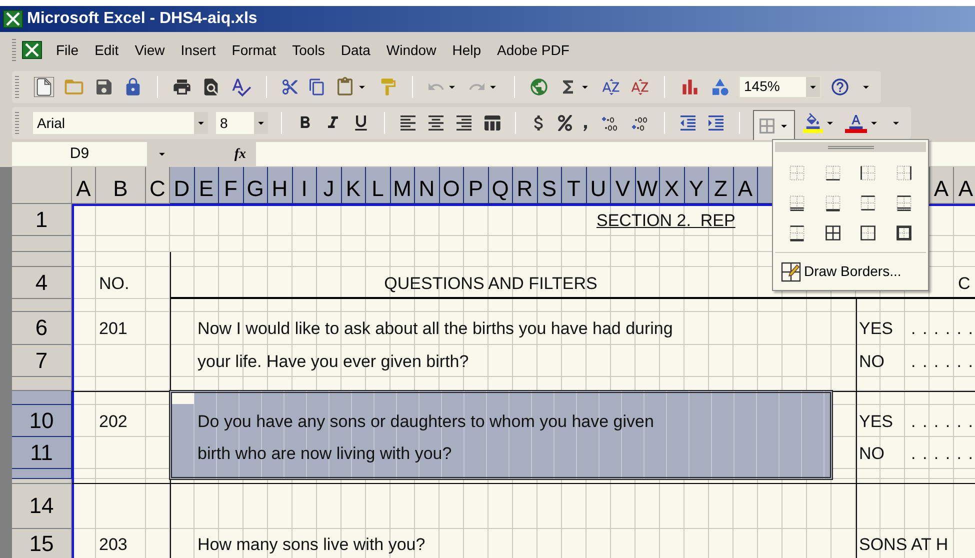 The image size is (975, 558). I want to click on column-header: C, so click(158, 185).